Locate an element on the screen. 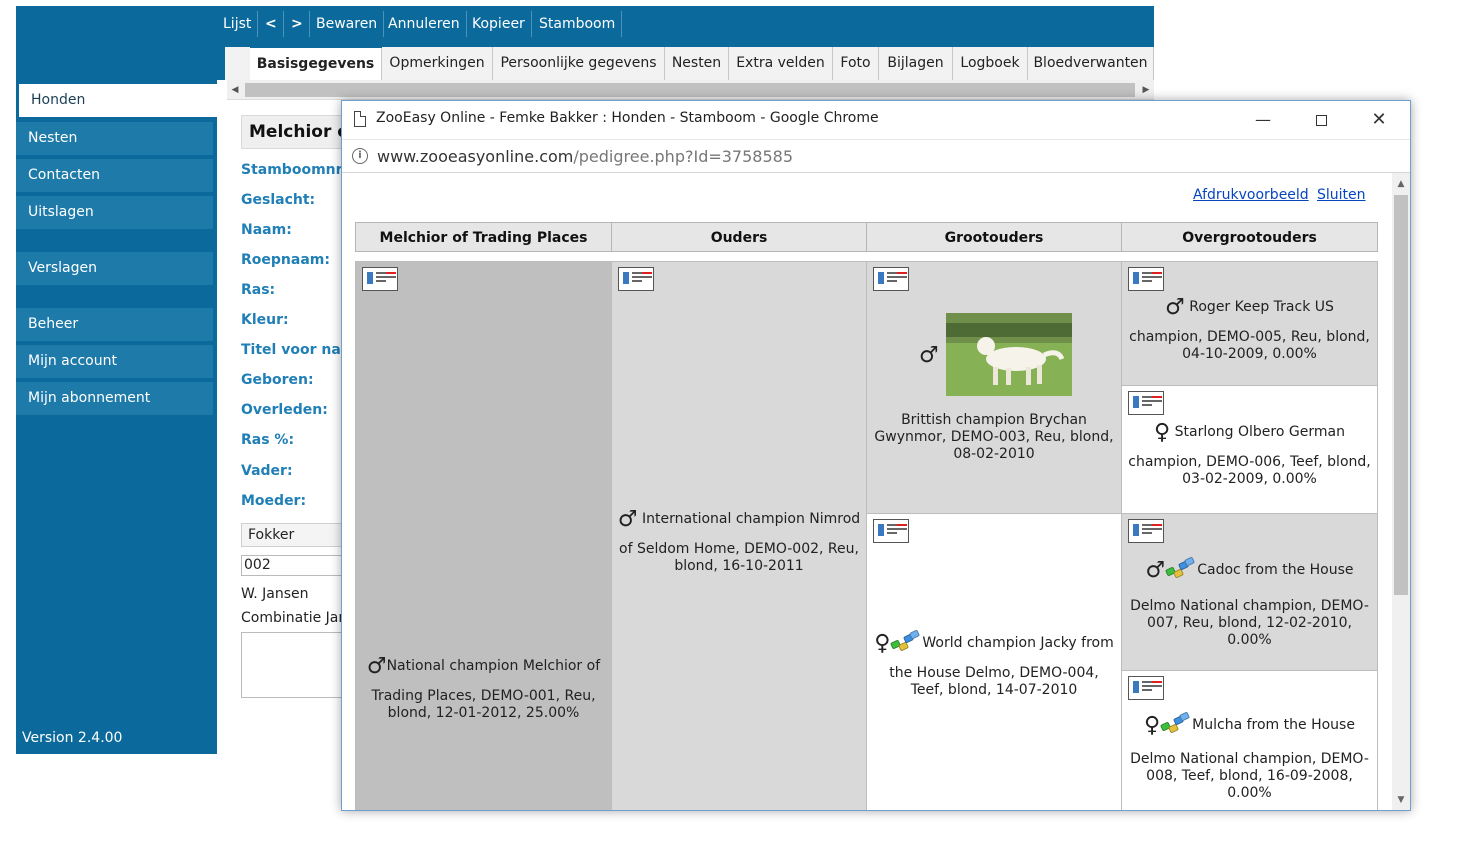 The image size is (1484, 844). tab-foto: Foto is located at coordinates (856, 63).